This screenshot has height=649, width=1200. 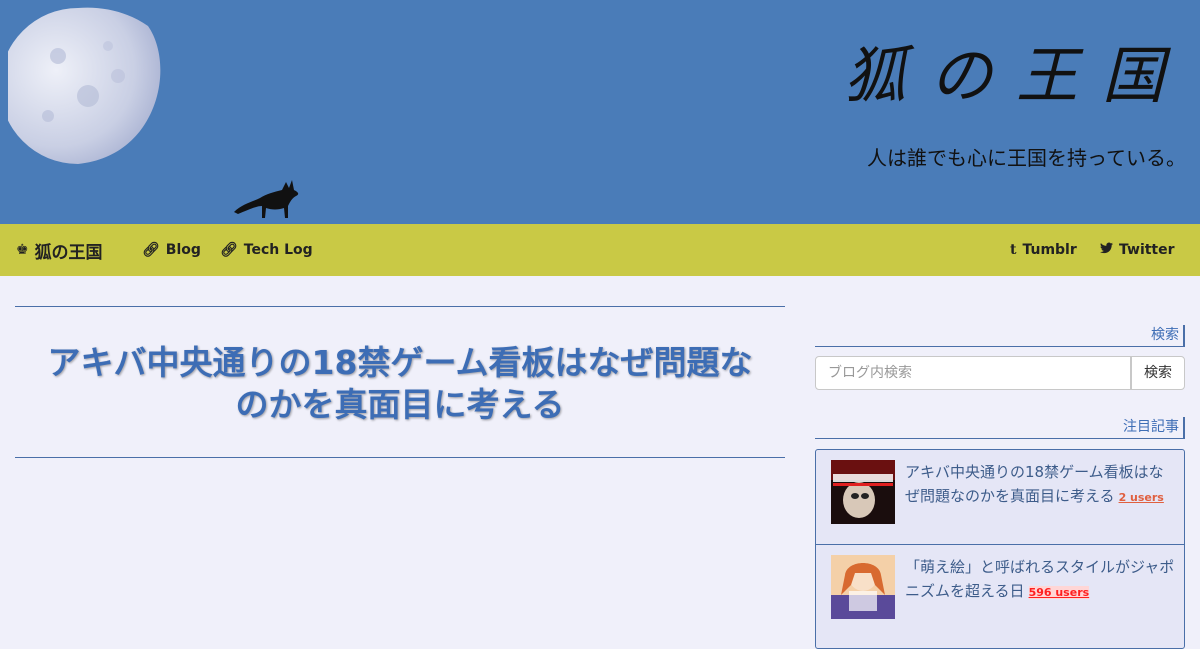 What do you see at coordinates (400, 384) in the screenshot?
I see `post-title: アキバ中央通りの18禁ゲーム看板はなぜ問題なのかを真面目に考える` at bounding box center [400, 384].